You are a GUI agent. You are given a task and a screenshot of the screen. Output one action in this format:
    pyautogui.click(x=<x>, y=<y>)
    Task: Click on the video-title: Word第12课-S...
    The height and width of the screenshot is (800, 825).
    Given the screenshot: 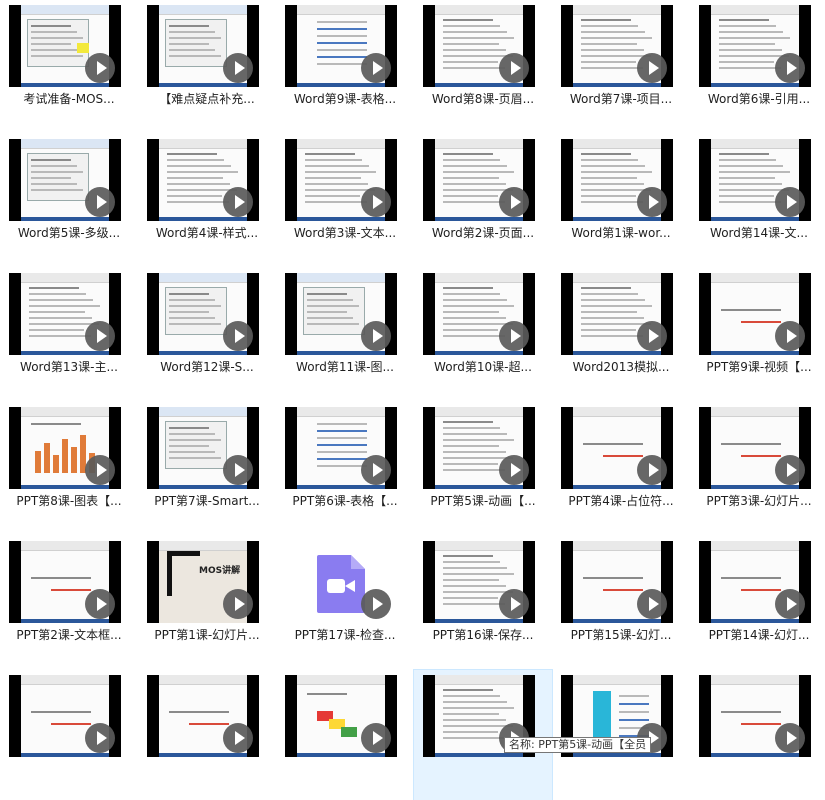 What is the action you would take?
    pyautogui.click(x=207, y=367)
    